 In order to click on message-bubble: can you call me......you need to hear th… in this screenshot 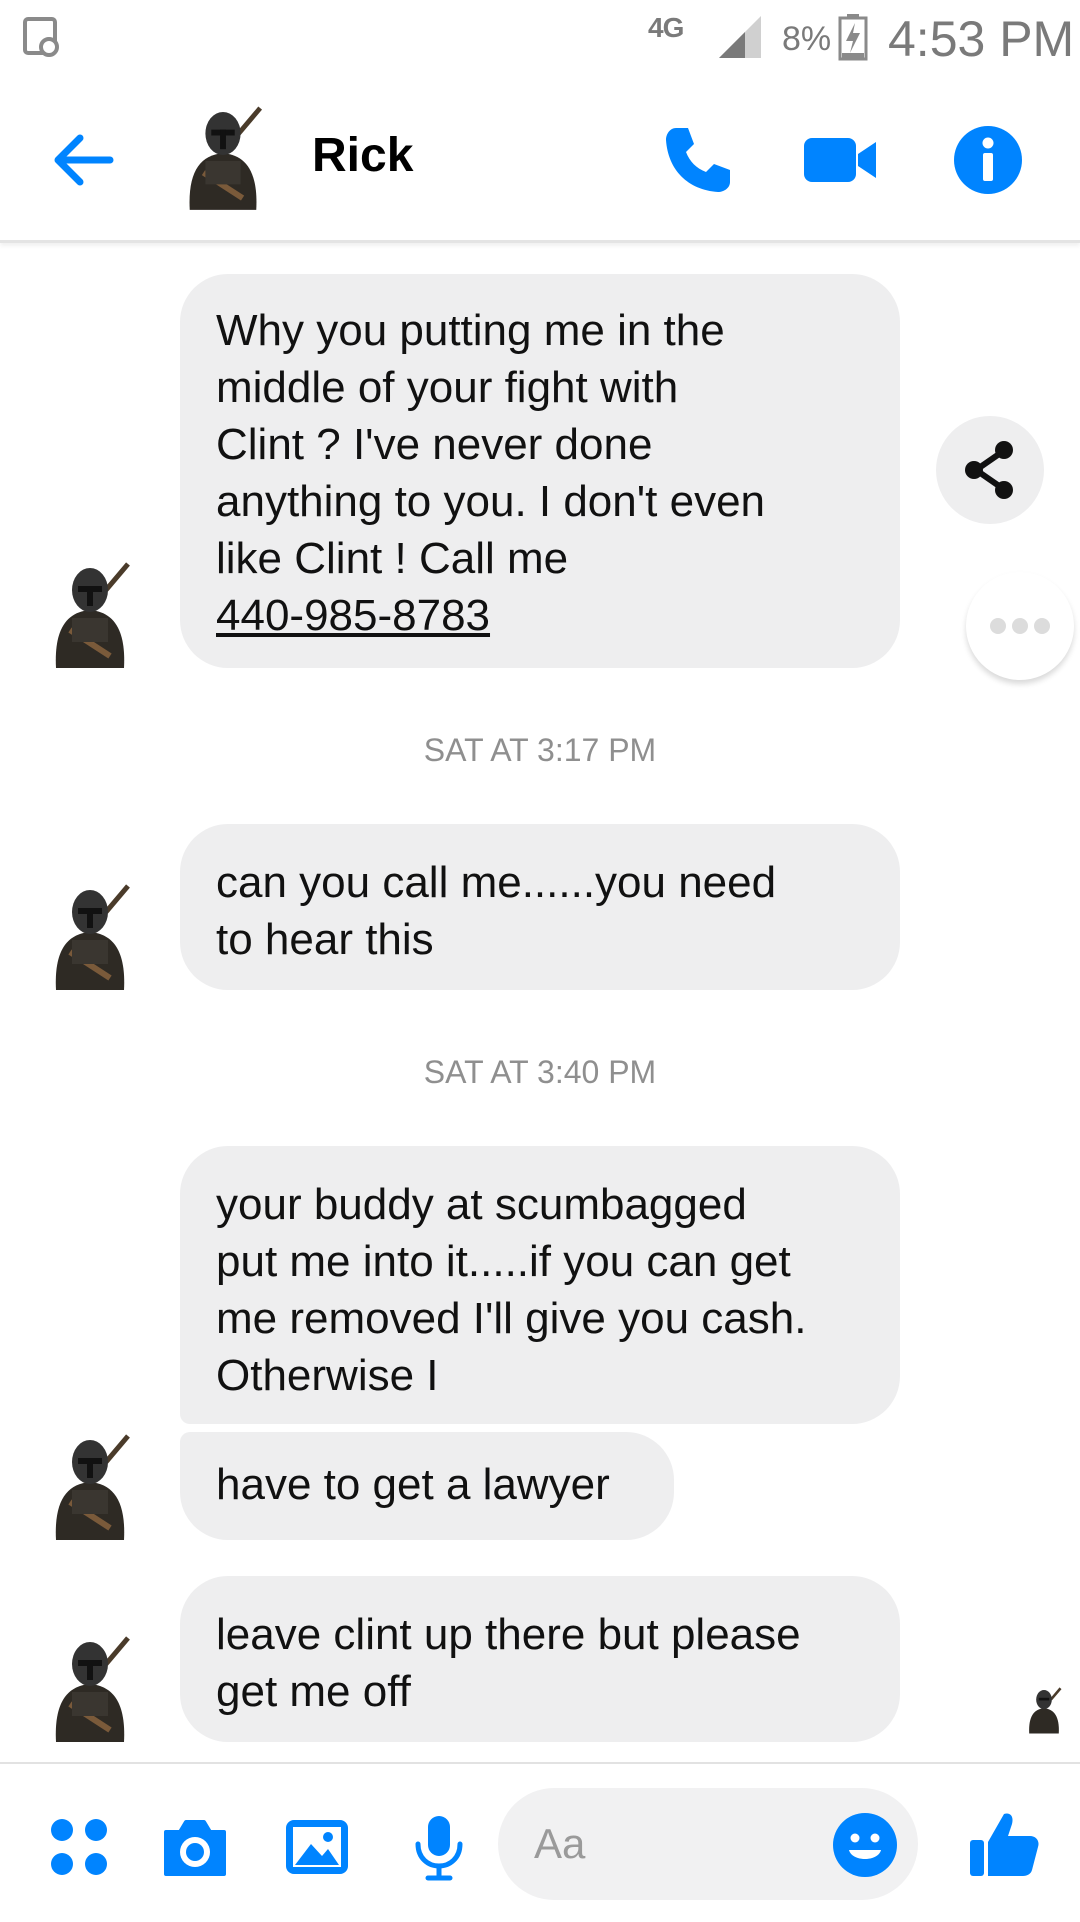, I will do `click(540, 907)`.